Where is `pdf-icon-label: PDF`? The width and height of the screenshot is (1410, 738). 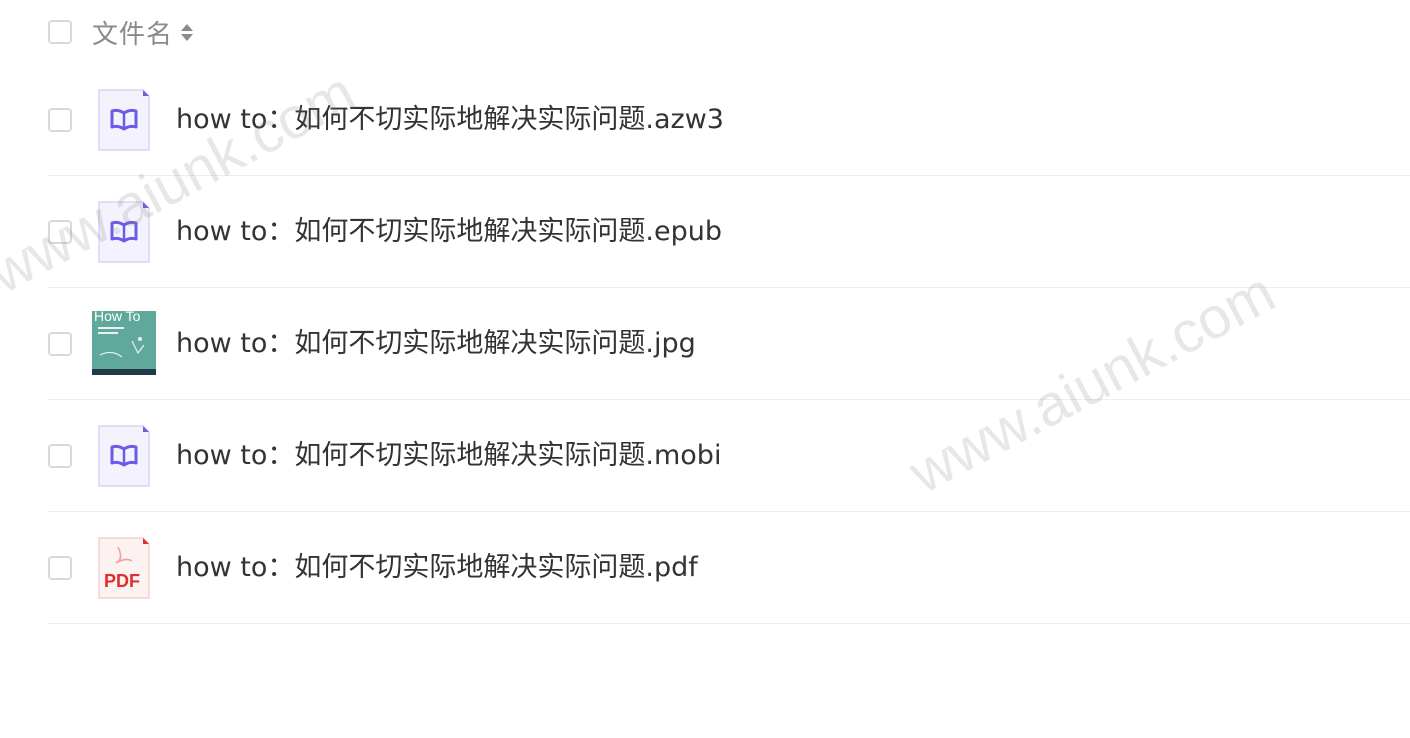 pdf-icon-label: PDF is located at coordinates (122, 581).